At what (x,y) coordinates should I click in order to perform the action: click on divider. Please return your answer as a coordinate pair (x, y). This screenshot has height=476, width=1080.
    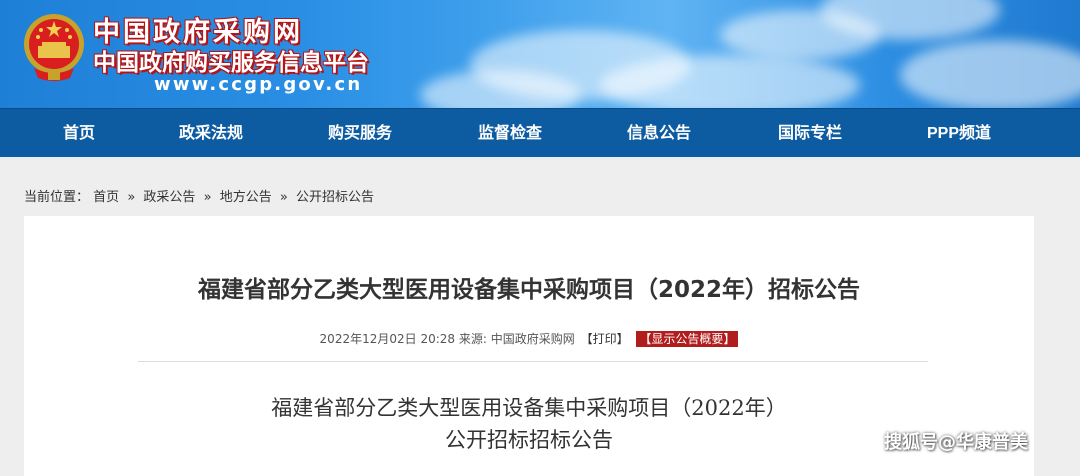
    Looking at the image, I should click on (533, 361).